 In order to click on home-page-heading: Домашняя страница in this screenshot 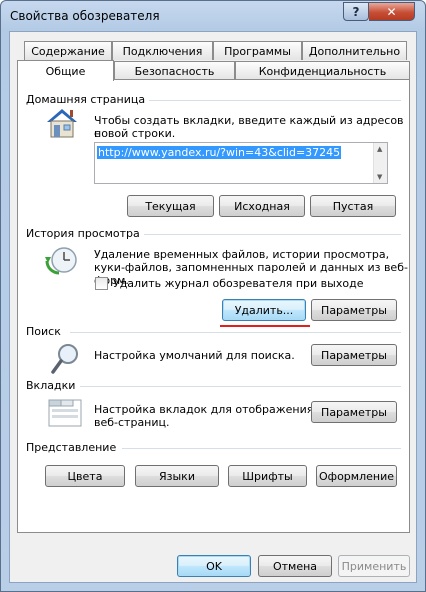, I will do `click(88, 99)`.